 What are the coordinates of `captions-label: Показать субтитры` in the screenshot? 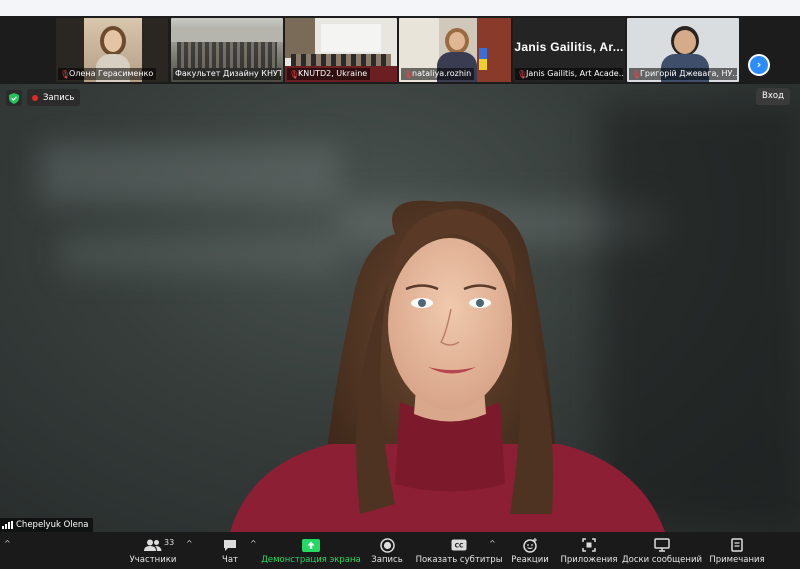 It's located at (459, 560).